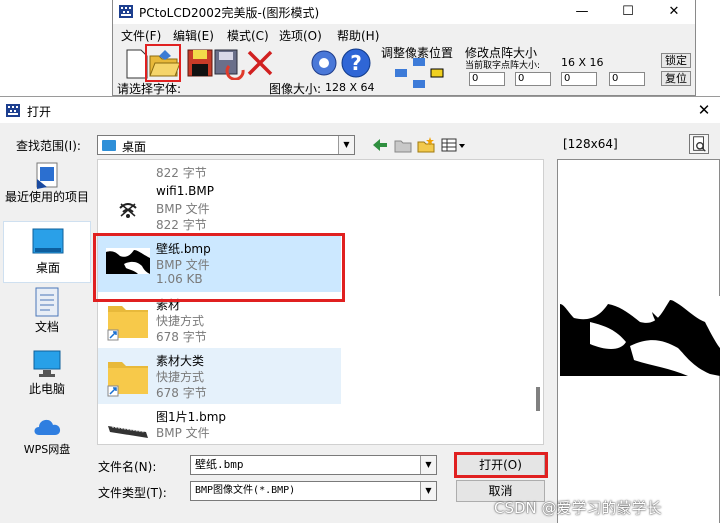 This screenshot has width=720, height=523. I want to click on place-desktop: 桌面, so click(47, 252).